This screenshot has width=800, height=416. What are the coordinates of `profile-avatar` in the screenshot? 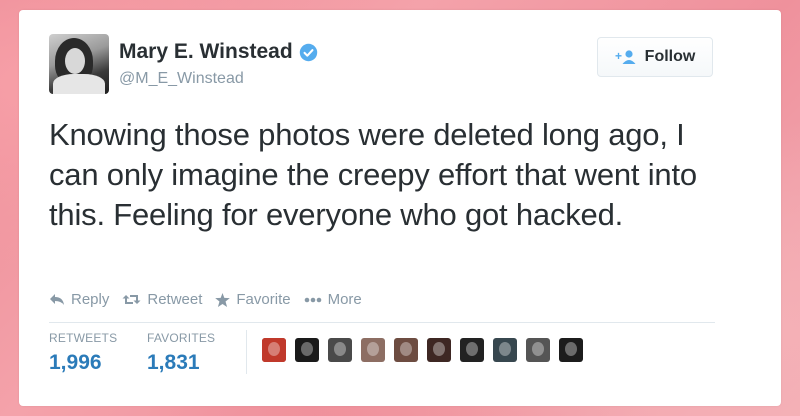 It's located at (79, 64).